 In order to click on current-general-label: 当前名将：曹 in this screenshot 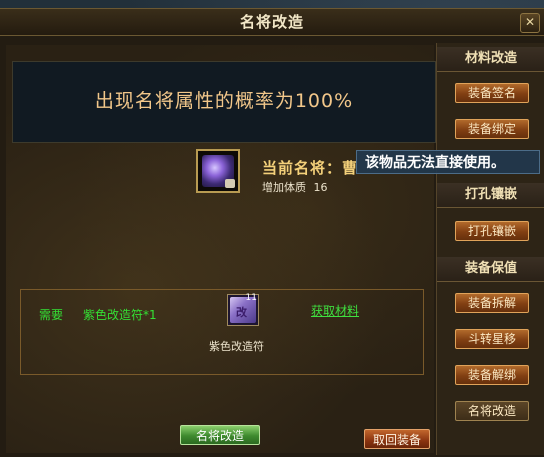, I will do `click(310, 168)`.